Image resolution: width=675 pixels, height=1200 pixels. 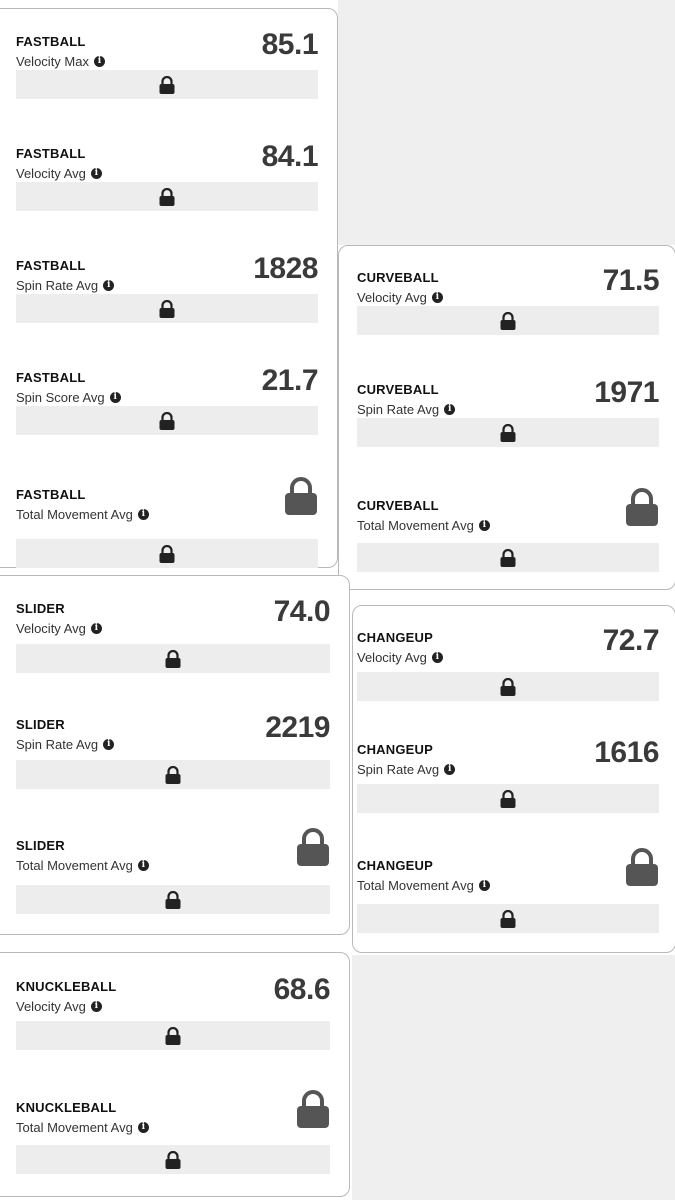 I want to click on metric-changeup-spin-rate-avg: CHANGEUP Spin Rate Avg i 1616, so click(x=508, y=776).